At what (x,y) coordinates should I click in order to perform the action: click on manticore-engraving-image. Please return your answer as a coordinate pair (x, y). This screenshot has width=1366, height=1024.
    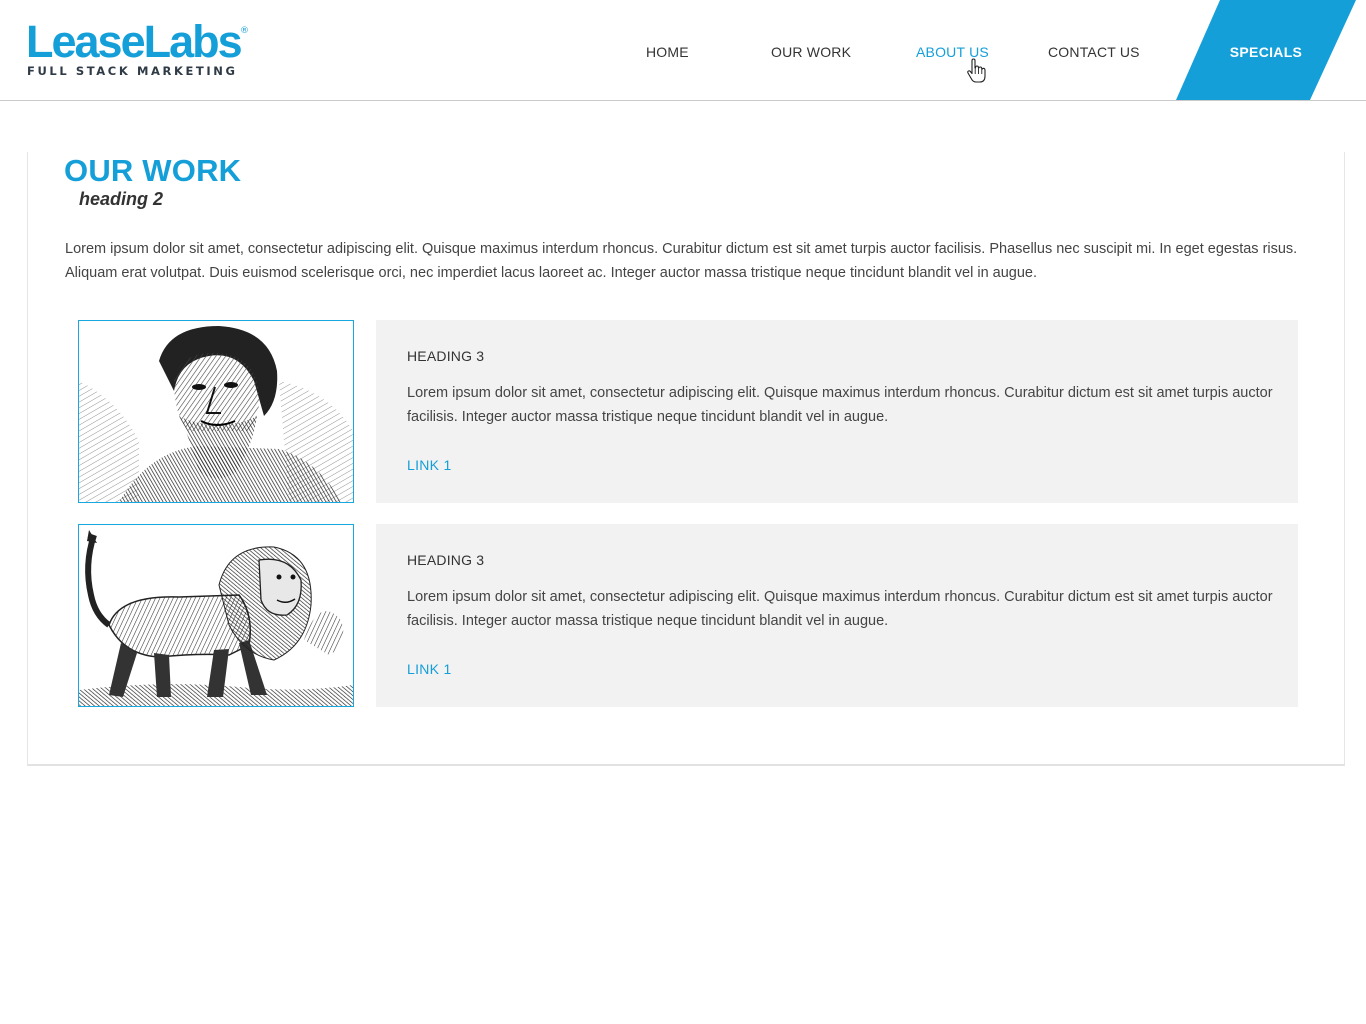
    Looking at the image, I should click on (216, 615).